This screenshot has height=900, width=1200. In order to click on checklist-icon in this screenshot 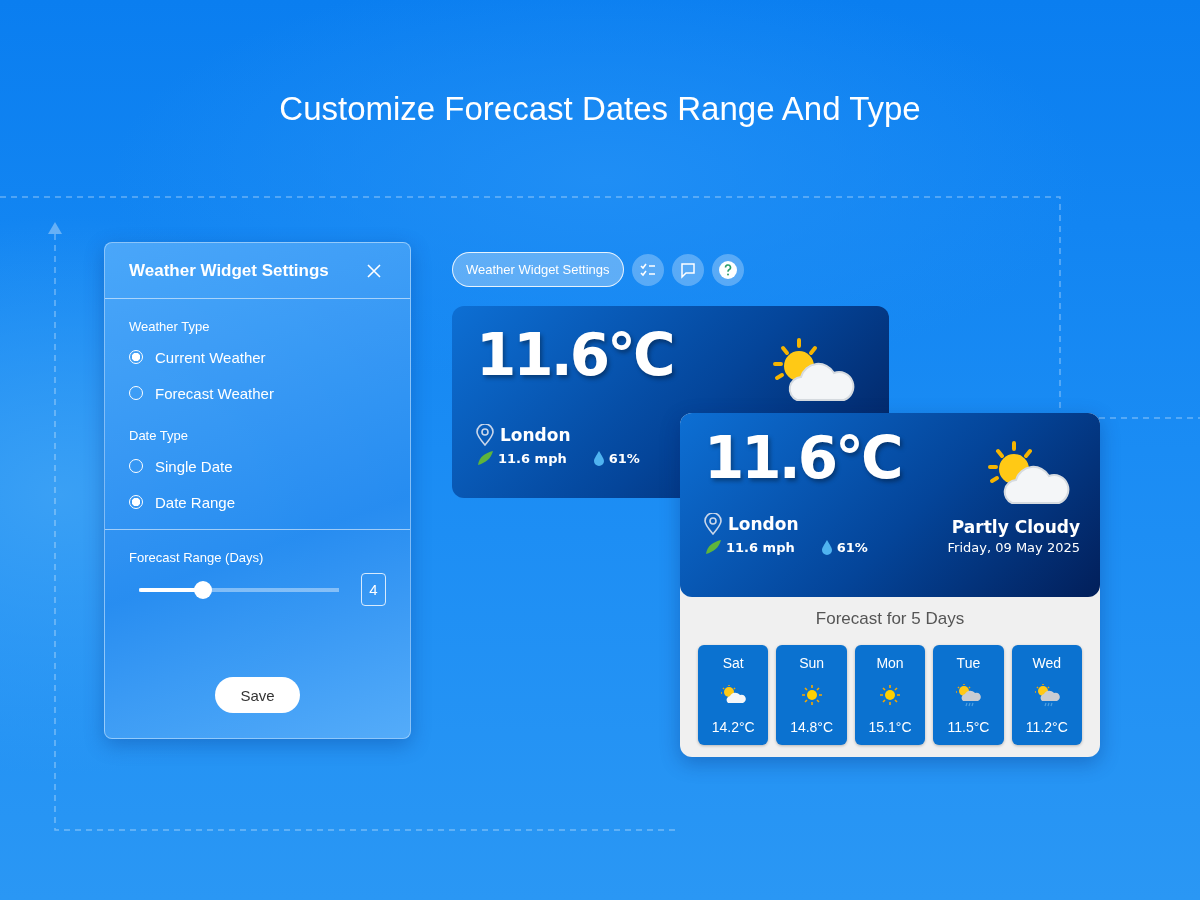, I will do `click(647, 269)`.